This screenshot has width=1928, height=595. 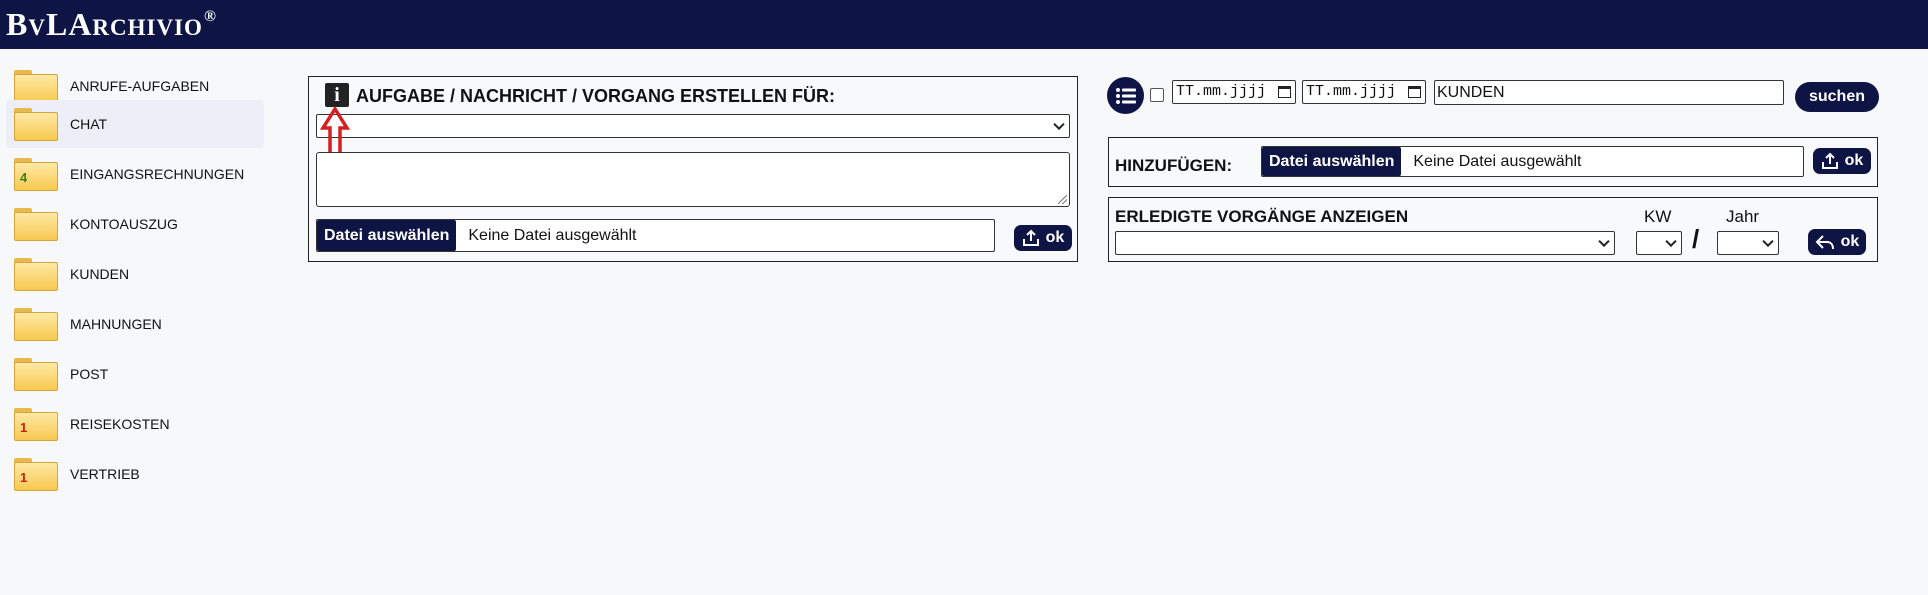 What do you see at coordinates (135, 374) in the screenshot?
I see `sidebar-item-post: POST` at bounding box center [135, 374].